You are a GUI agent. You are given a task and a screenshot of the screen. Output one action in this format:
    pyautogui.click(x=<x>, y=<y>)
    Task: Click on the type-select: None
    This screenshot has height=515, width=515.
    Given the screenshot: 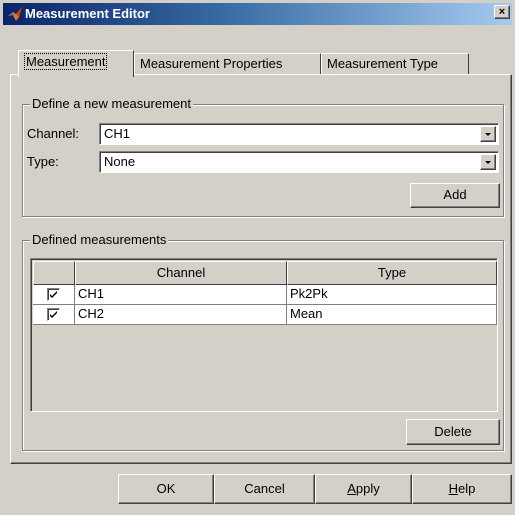 What is the action you would take?
    pyautogui.click(x=299, y=162)
    